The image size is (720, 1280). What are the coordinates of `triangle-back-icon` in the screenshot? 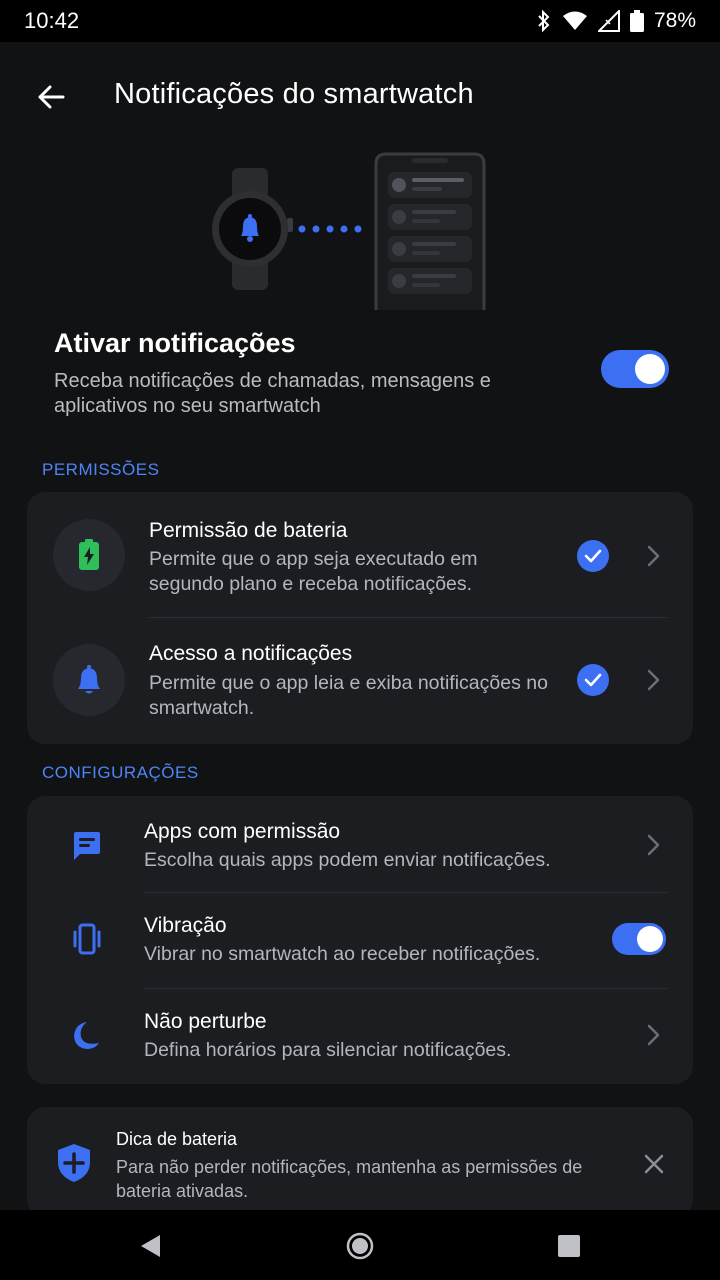 It's located at (150, 1246).